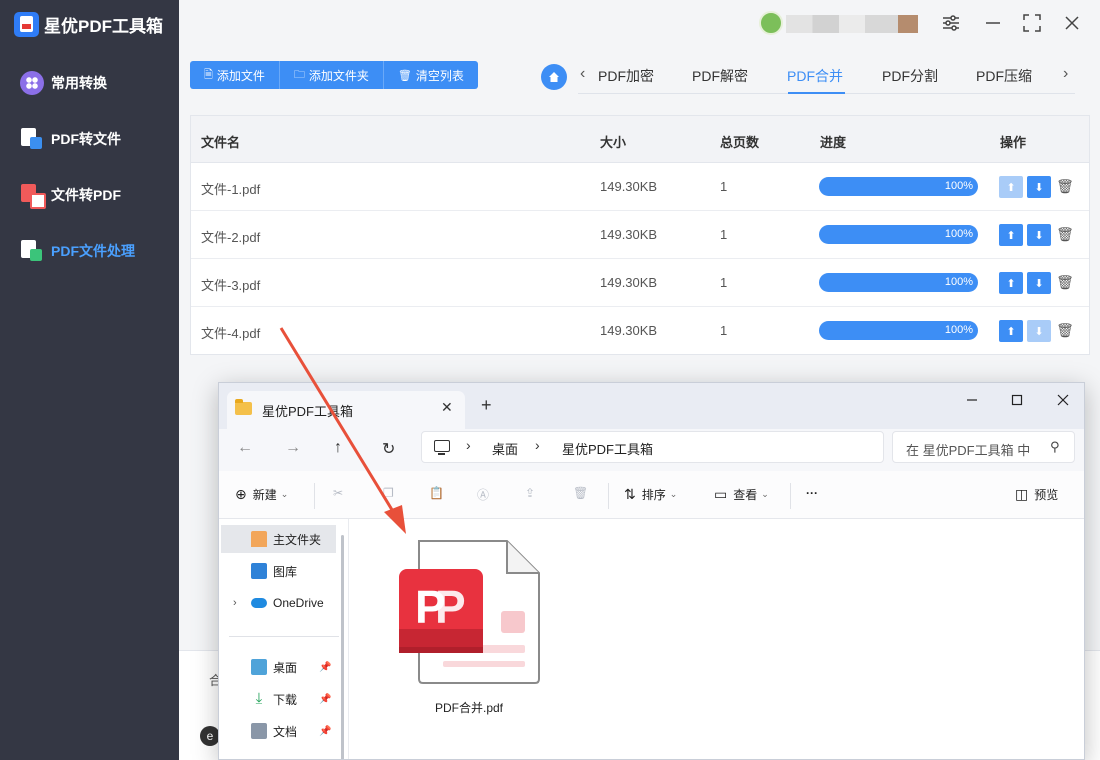 The width and height of the screenshot is (1100, 760). I want to click on table-row: 文件-4.pdf 149.30KB 1 100% ⬆ ⬇ 🗑, so click(640, 331).